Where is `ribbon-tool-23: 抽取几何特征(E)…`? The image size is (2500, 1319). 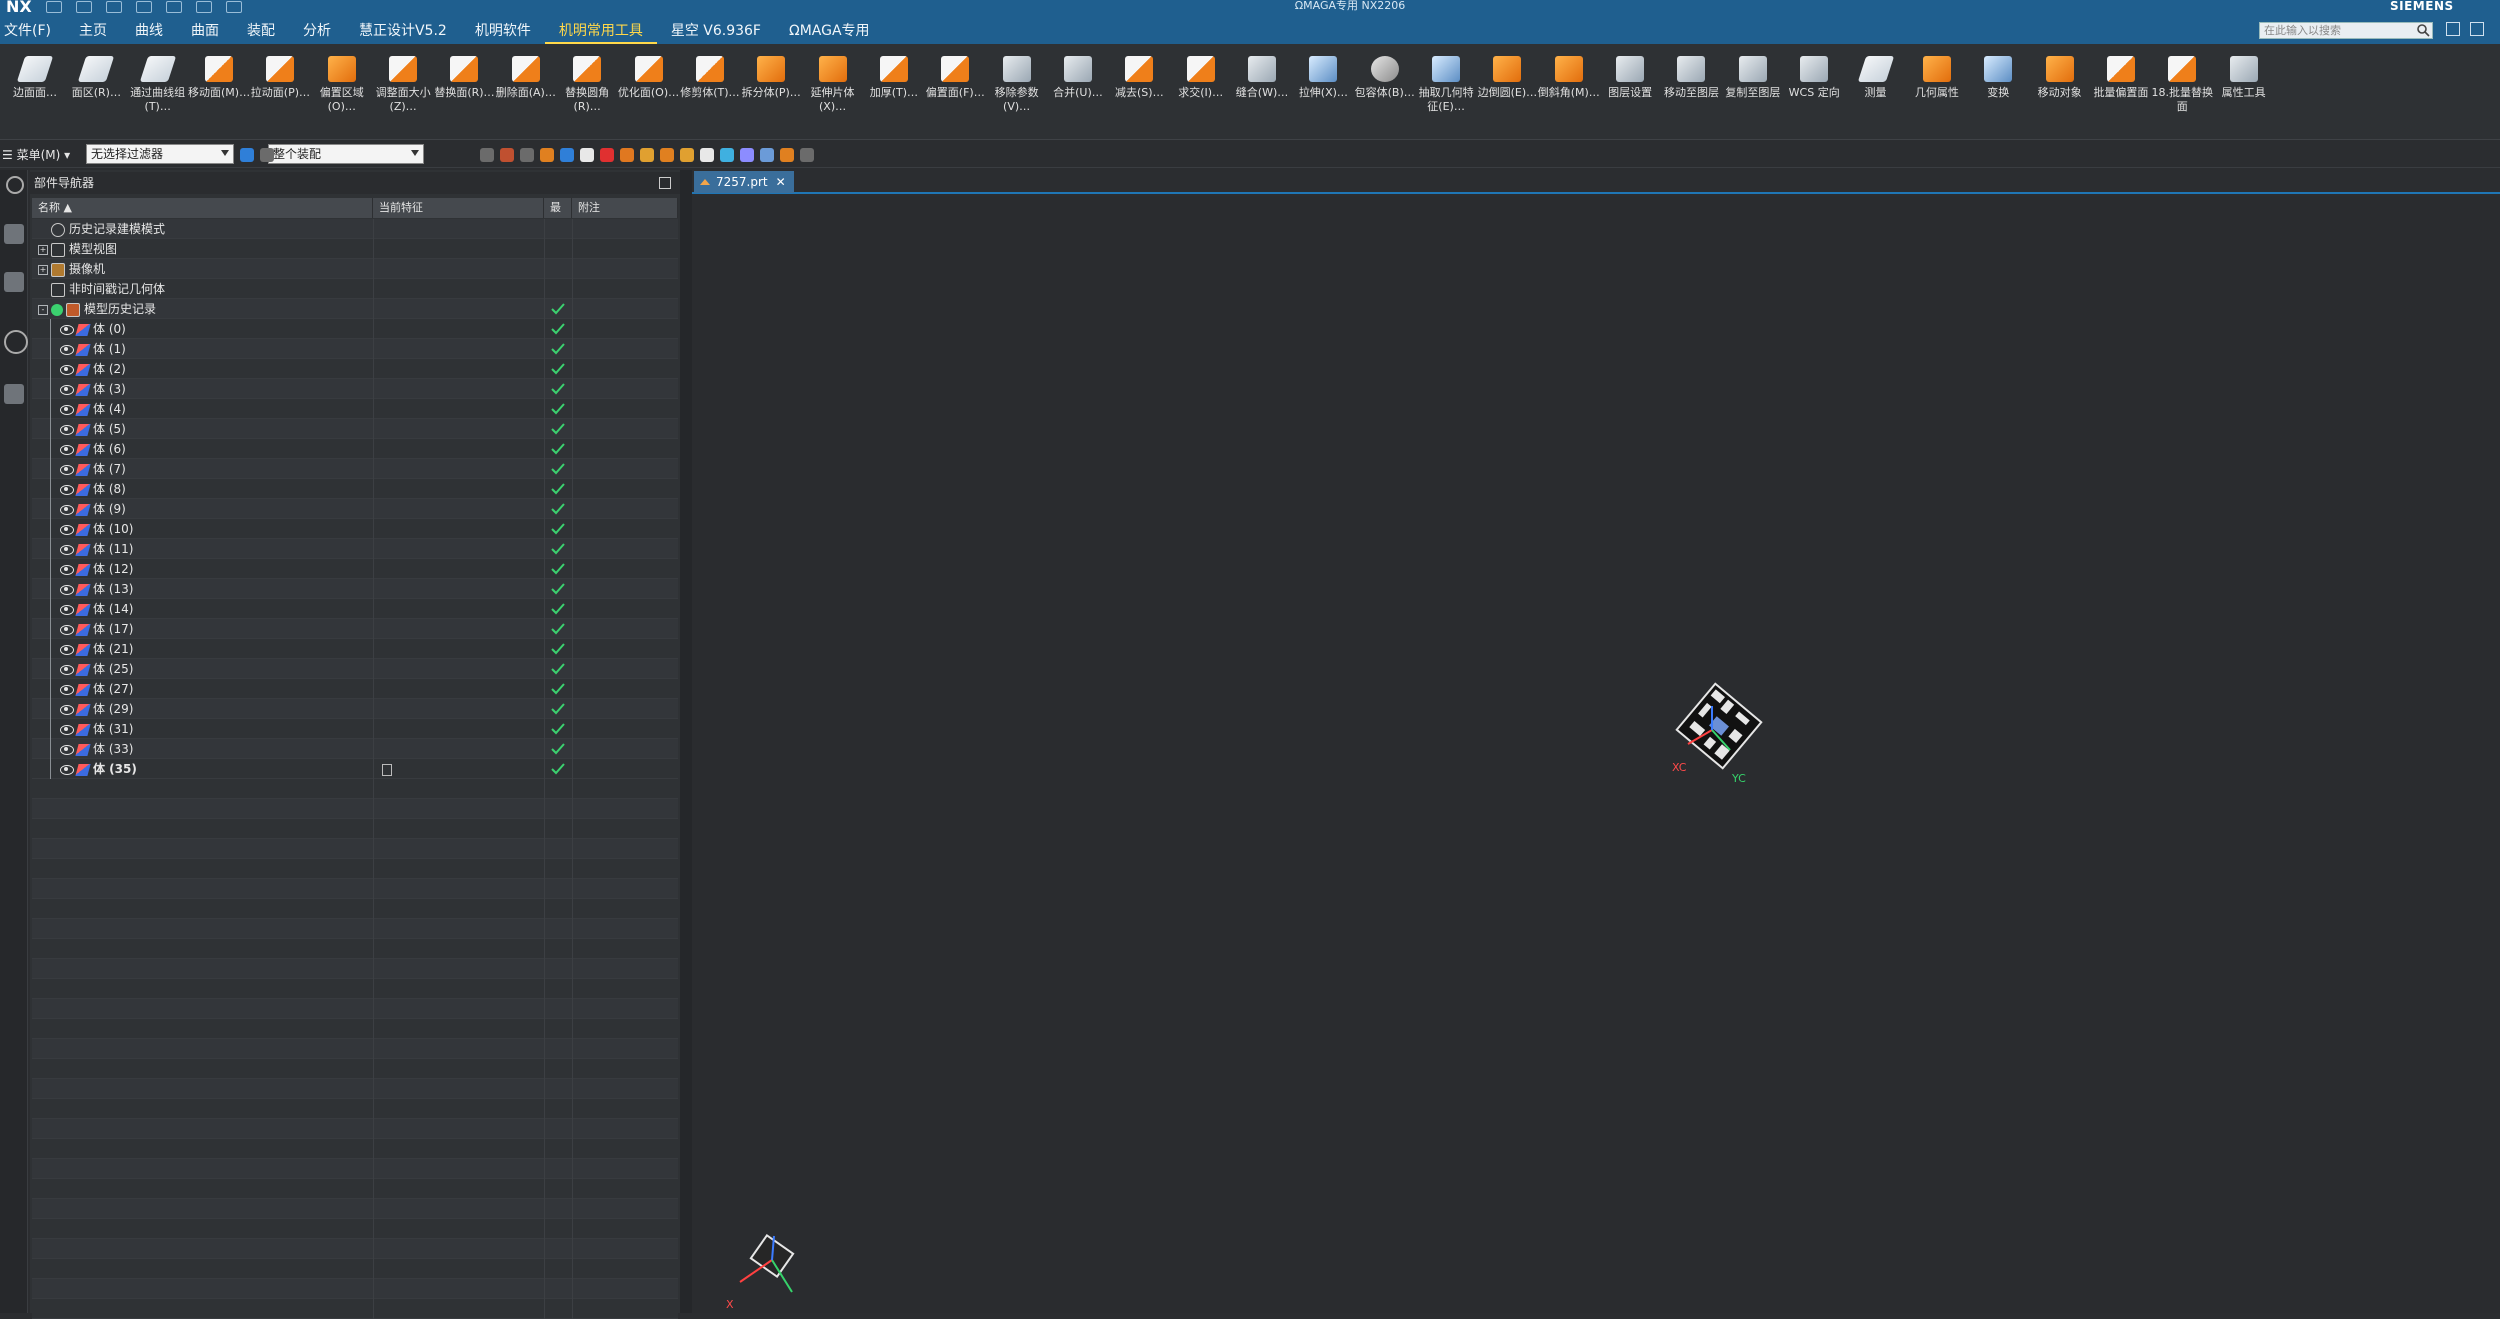
ribbon-tool-23: 抽取几何特征(E)… is located at coordinates (1446, 94).